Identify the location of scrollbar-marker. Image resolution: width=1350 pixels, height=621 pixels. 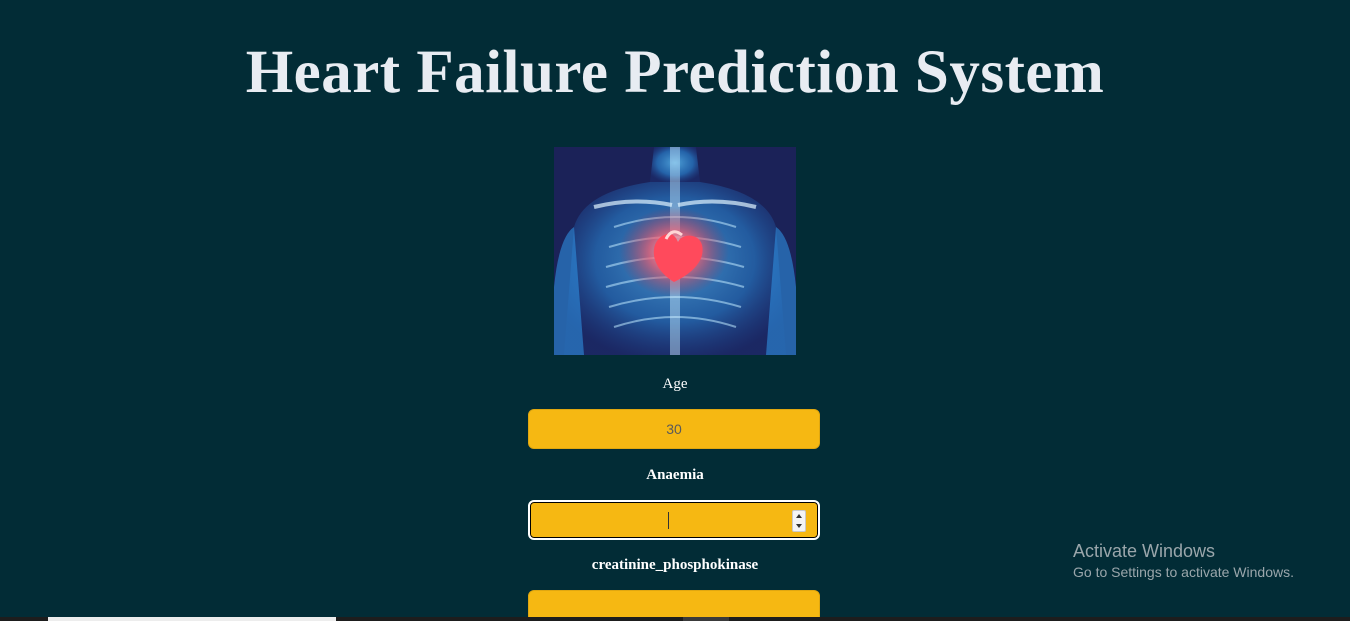
(706, 619).